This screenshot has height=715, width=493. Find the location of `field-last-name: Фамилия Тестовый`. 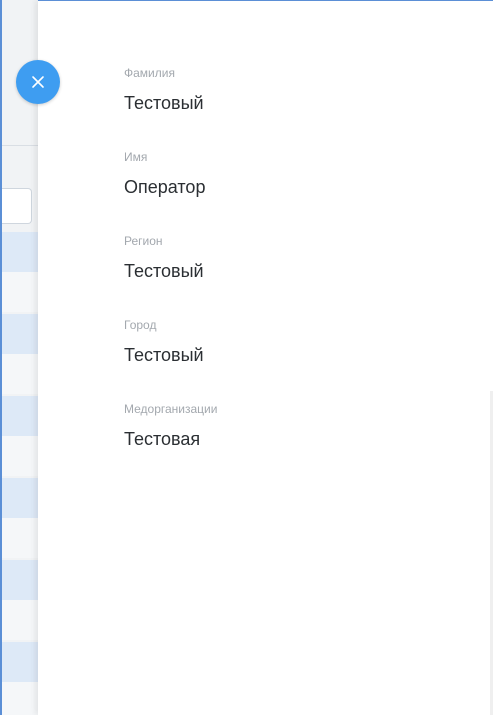

field-last-name: Фамилия Тестовый is located at coordinates (304, 90).